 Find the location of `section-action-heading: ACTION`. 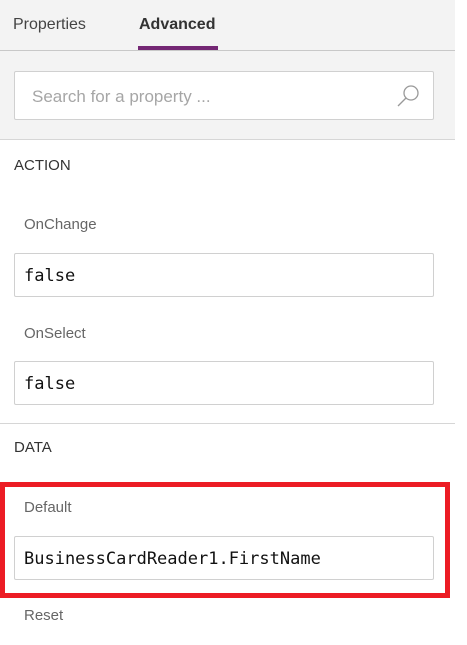

section-action-heading: ACTION is located at coordinates (42, 165).